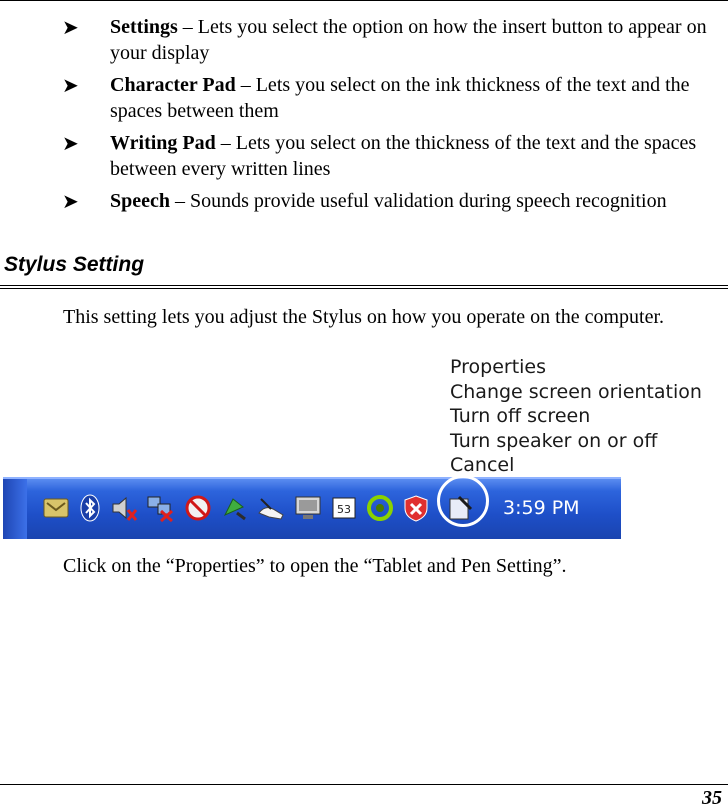  I want to click on menu-item-change-orientation: Change screen orientation, so click(585, 392).